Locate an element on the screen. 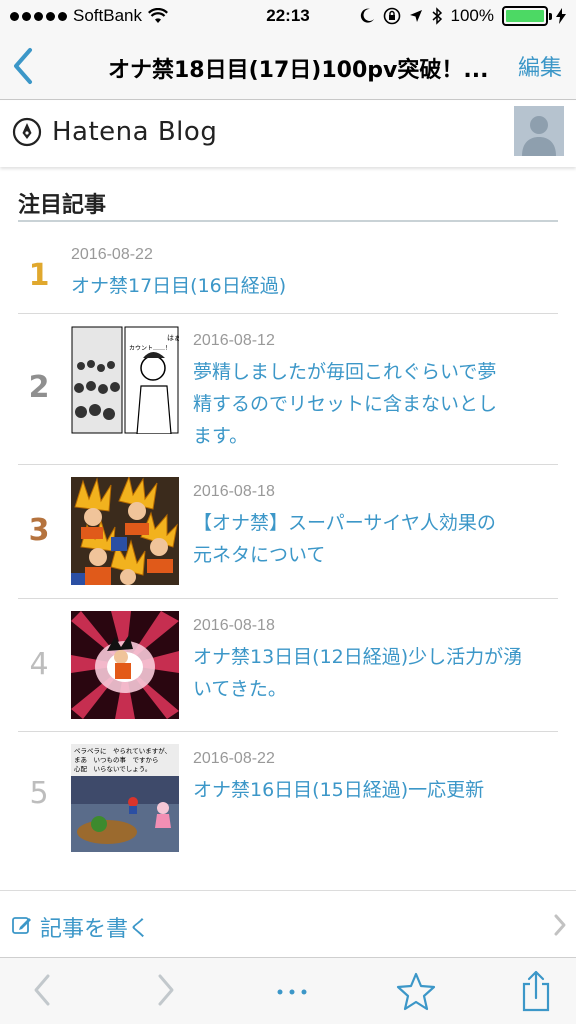  list-item: 2 はぁ…… カウント……！ 2016-08-12 夢精し is located at coordinates (288, 389).